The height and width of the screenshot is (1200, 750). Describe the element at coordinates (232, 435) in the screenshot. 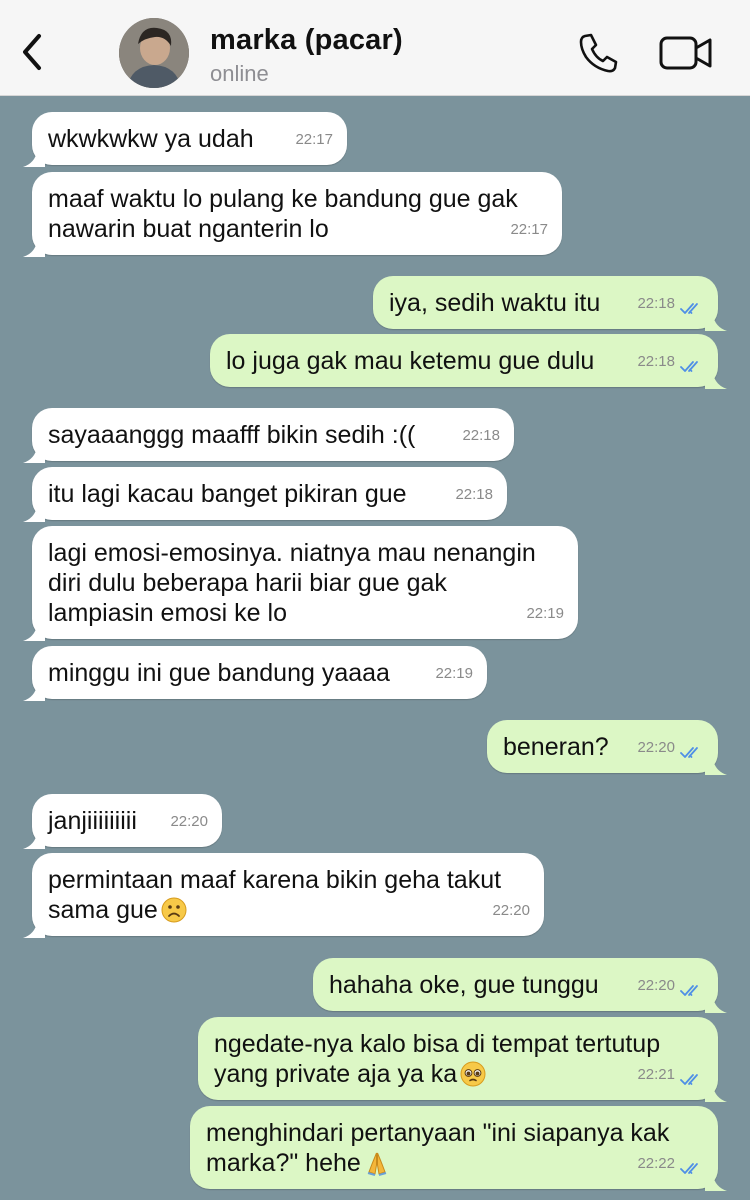

I see `message-text: sayaaanggg maafff bikin sedih :((` at that location.